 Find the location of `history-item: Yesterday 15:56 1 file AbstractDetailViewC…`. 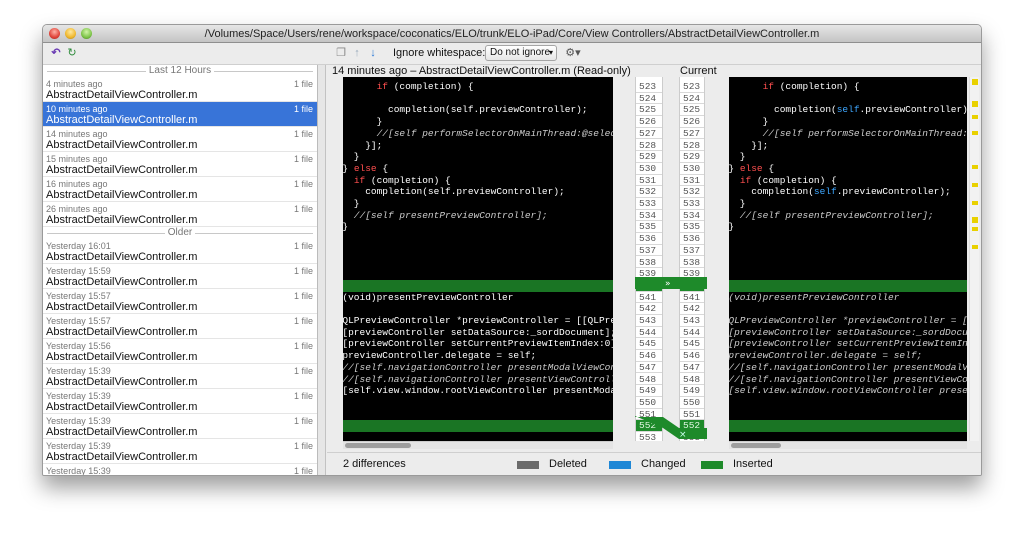

history-item: Yesterday 15:56 1 file AbstractDetailViewC… is located at coordinates (180, 351).